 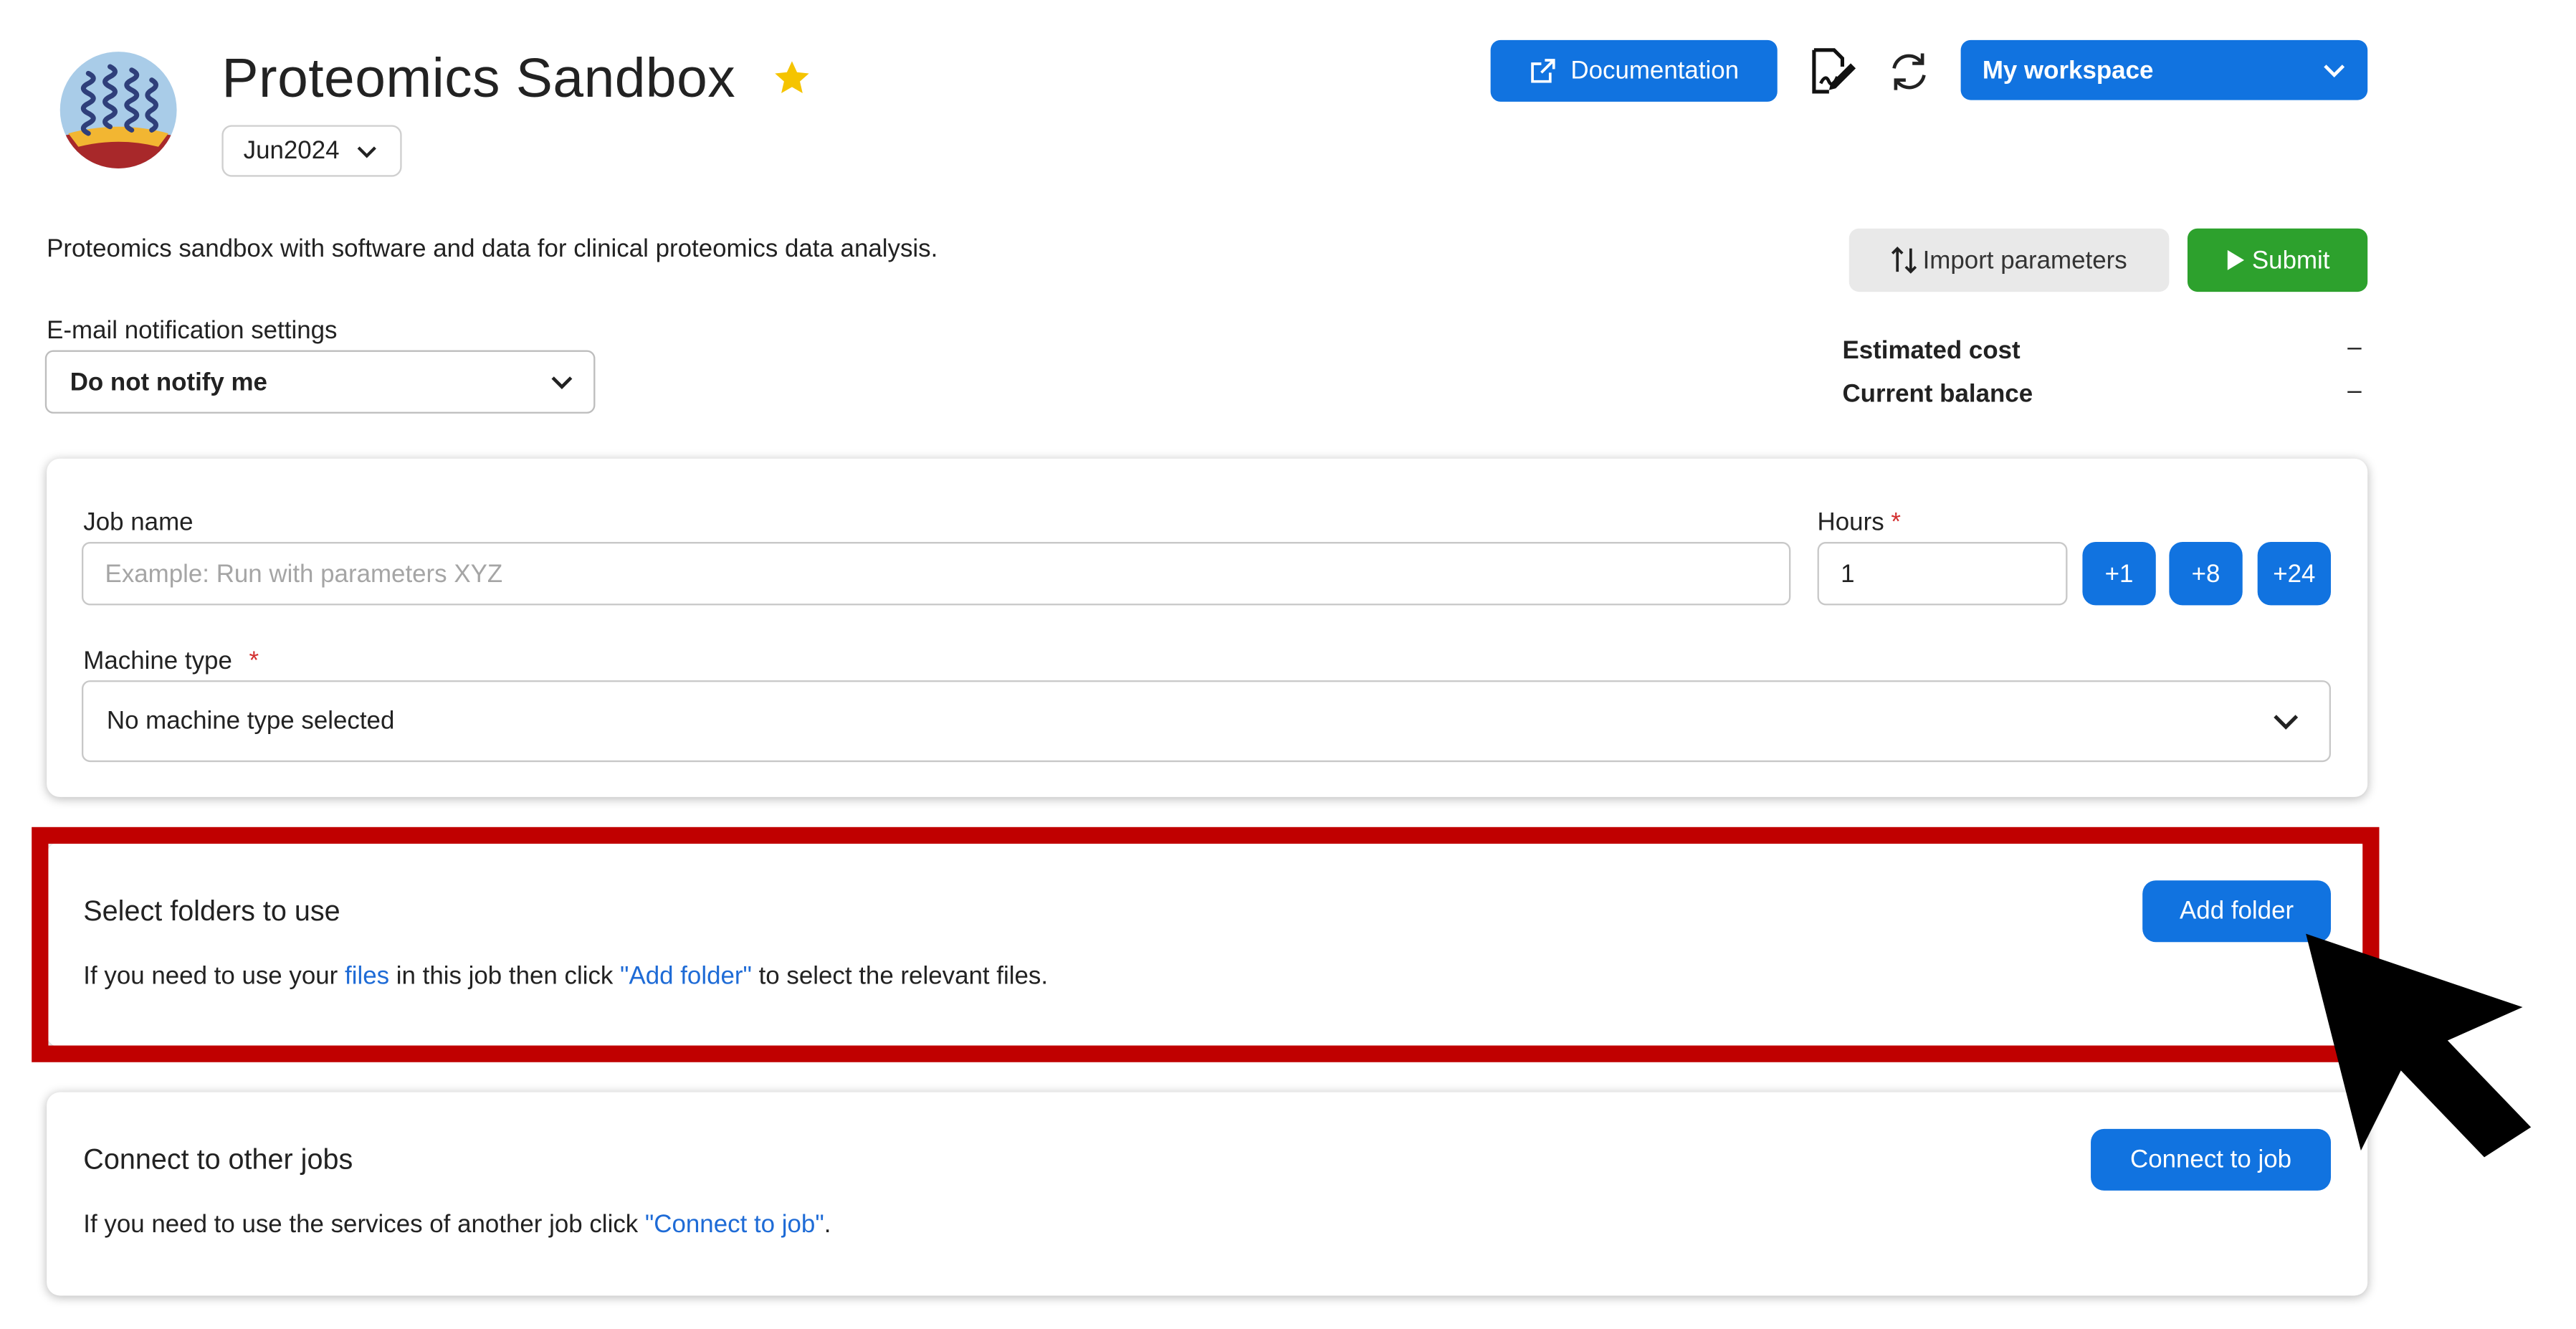 I want to click on select-folders-title: Select folders to use, so click(x=211, y=911).